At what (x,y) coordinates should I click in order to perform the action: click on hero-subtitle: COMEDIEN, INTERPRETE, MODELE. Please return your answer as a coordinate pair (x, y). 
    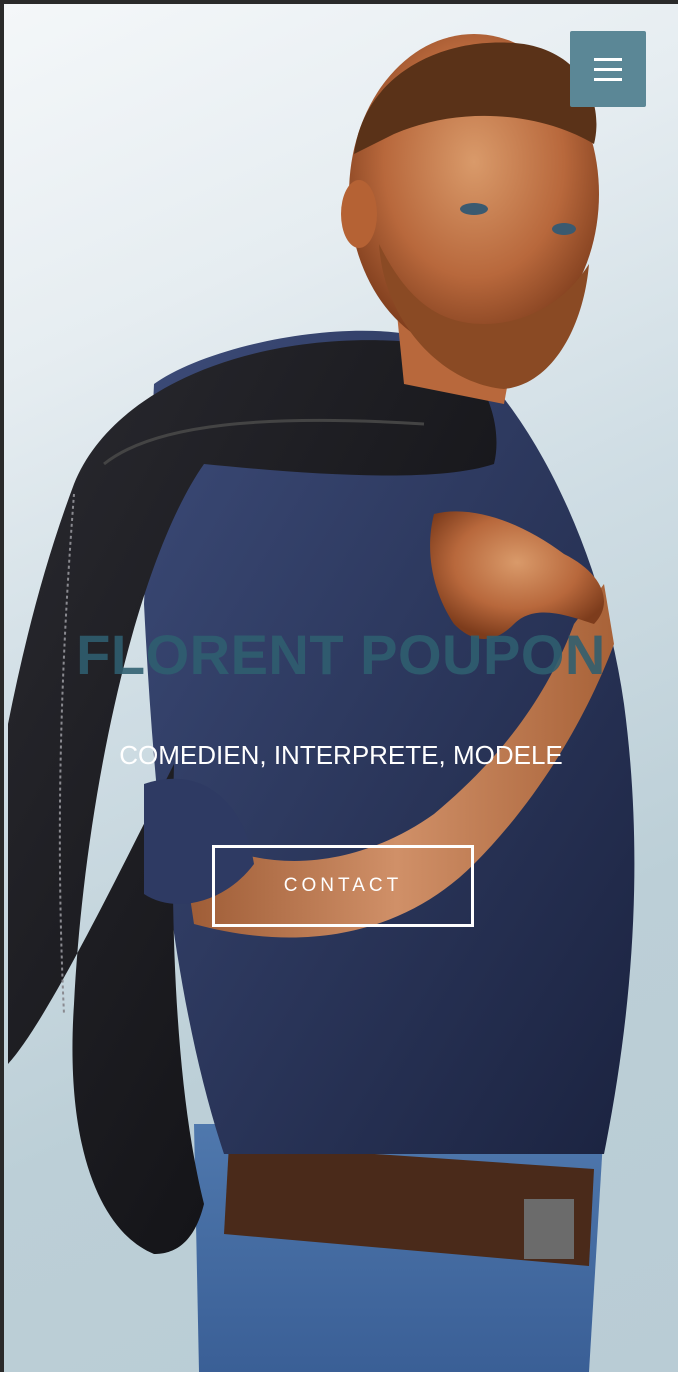
    Looking at the image, I should click on (341, 755).